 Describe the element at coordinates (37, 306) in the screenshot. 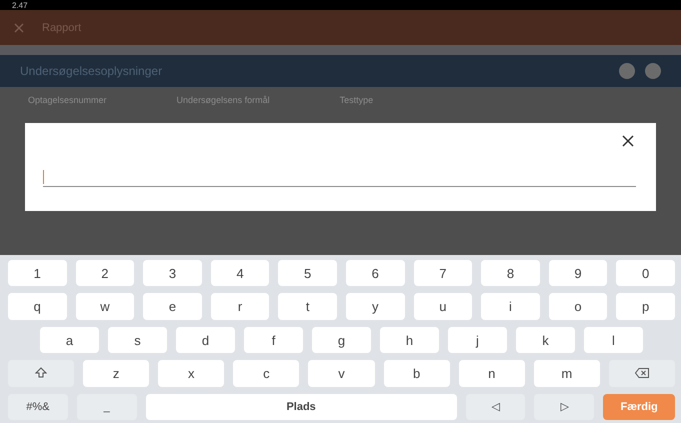

I see `keyboard-key: q` at that location.